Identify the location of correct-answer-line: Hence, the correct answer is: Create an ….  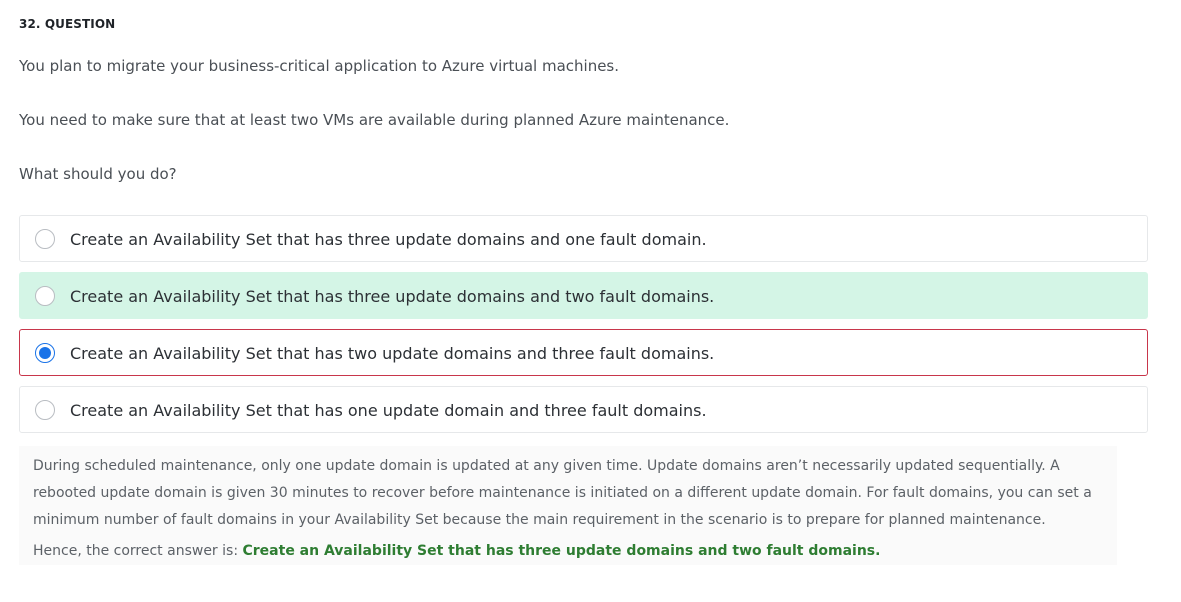
(568, 551).